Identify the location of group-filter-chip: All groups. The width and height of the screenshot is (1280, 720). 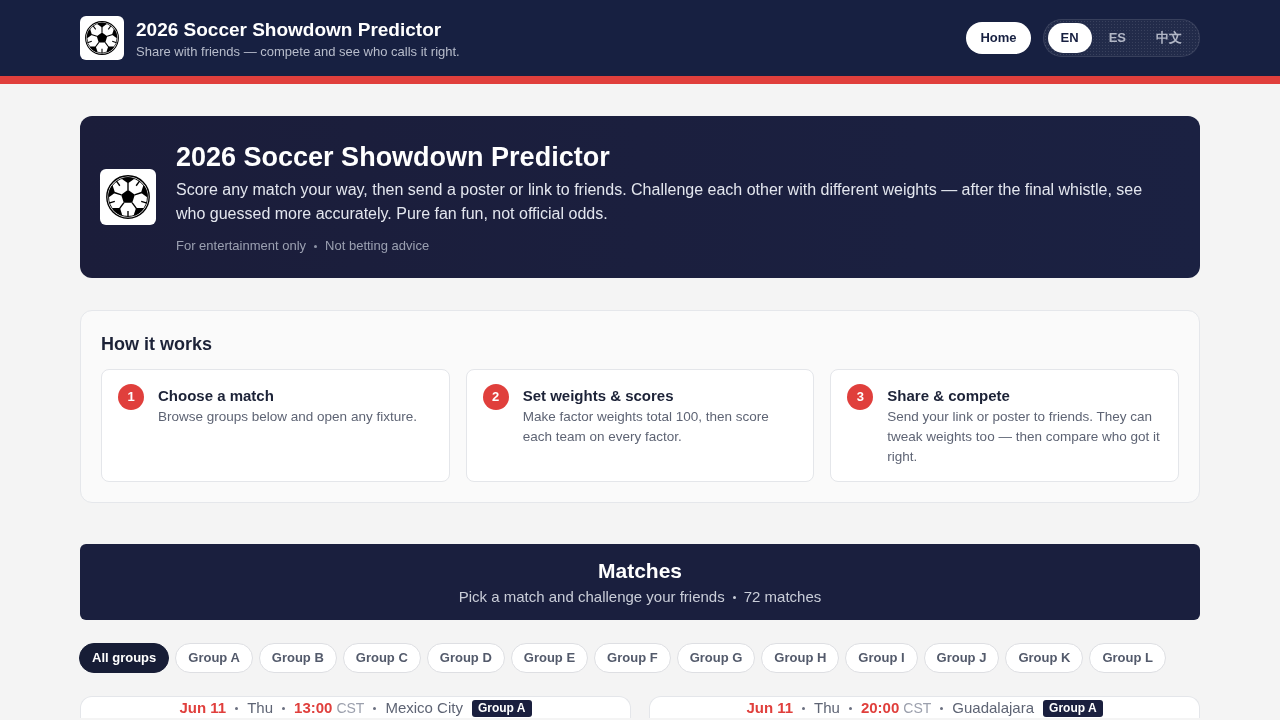
(124, 658).